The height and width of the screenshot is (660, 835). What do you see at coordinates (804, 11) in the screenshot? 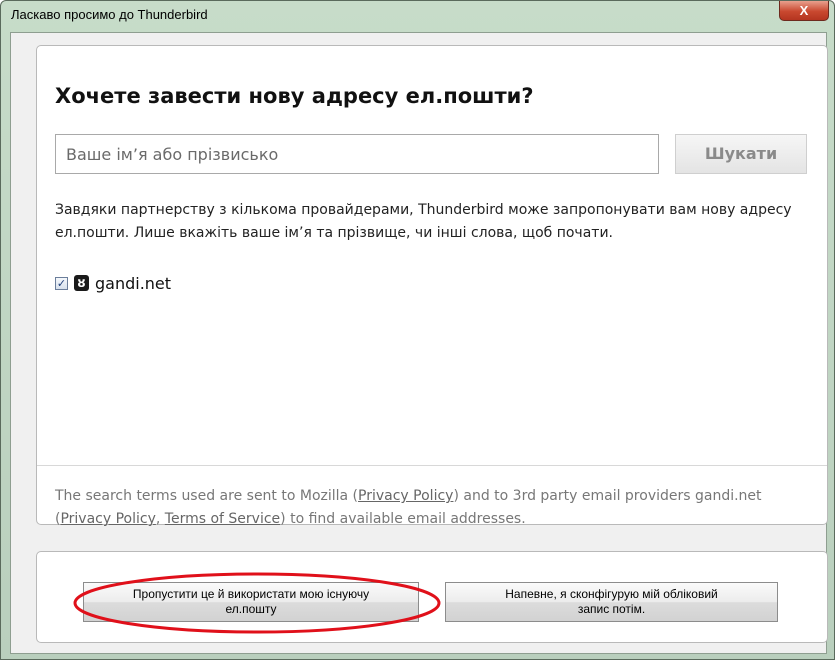
I see `close-button: X` at bounding box center [804, 11].